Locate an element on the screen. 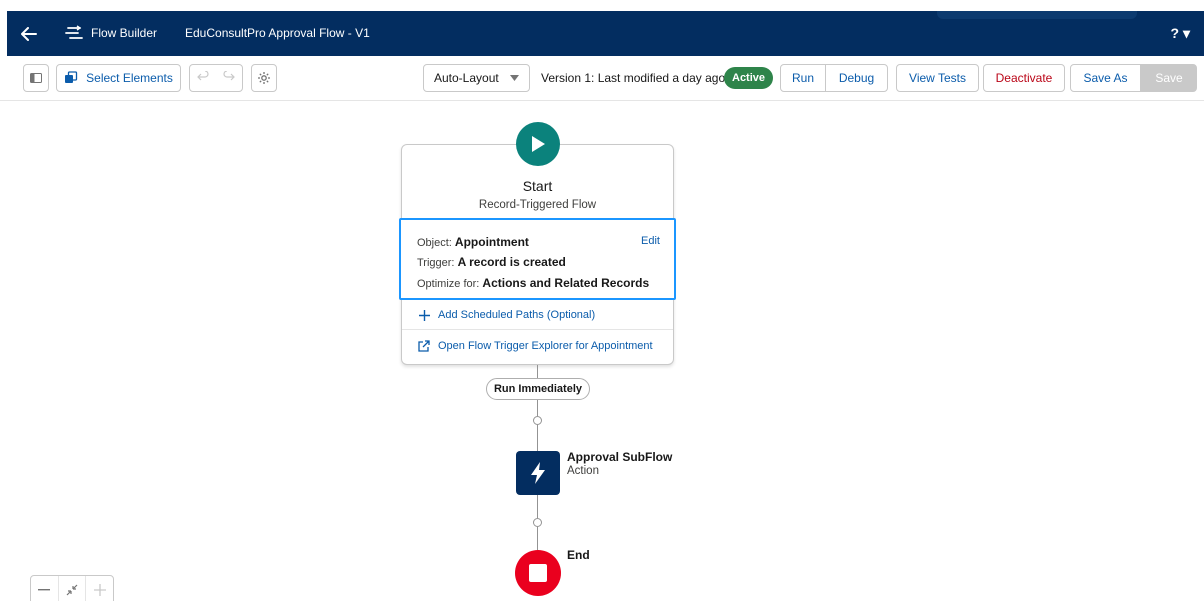  action-node is located at coordinates (538, 473).